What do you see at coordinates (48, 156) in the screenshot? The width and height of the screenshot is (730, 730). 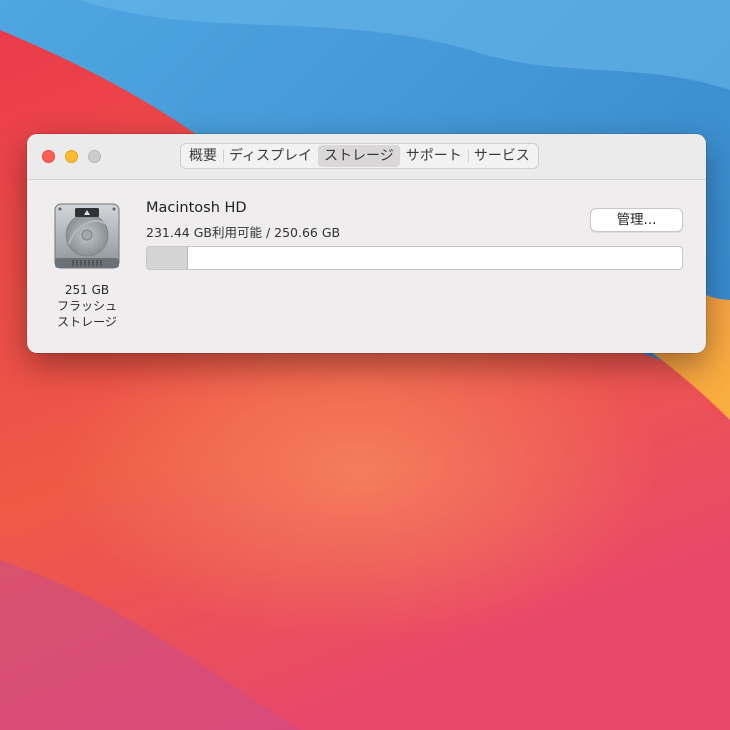 I see `close-button` at bounding box center [48, 156].